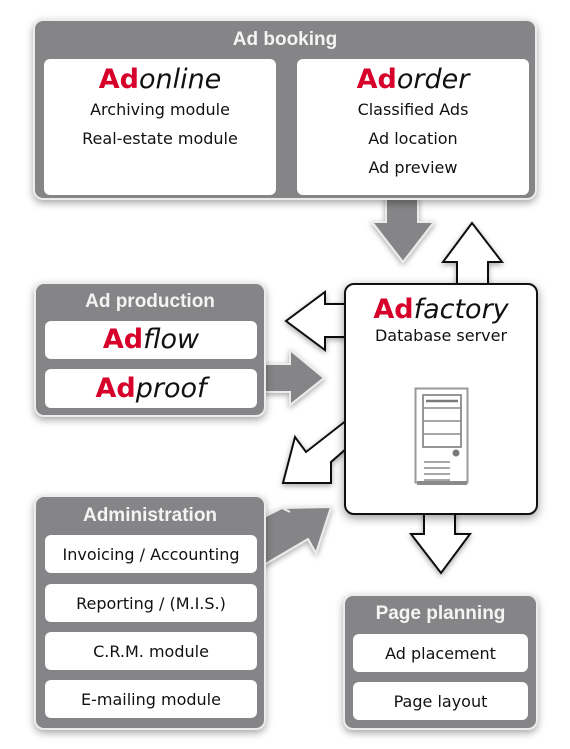 The image size is (570, 749). I want to click on ad-booking-title: Ad booking, so click(285, 39).